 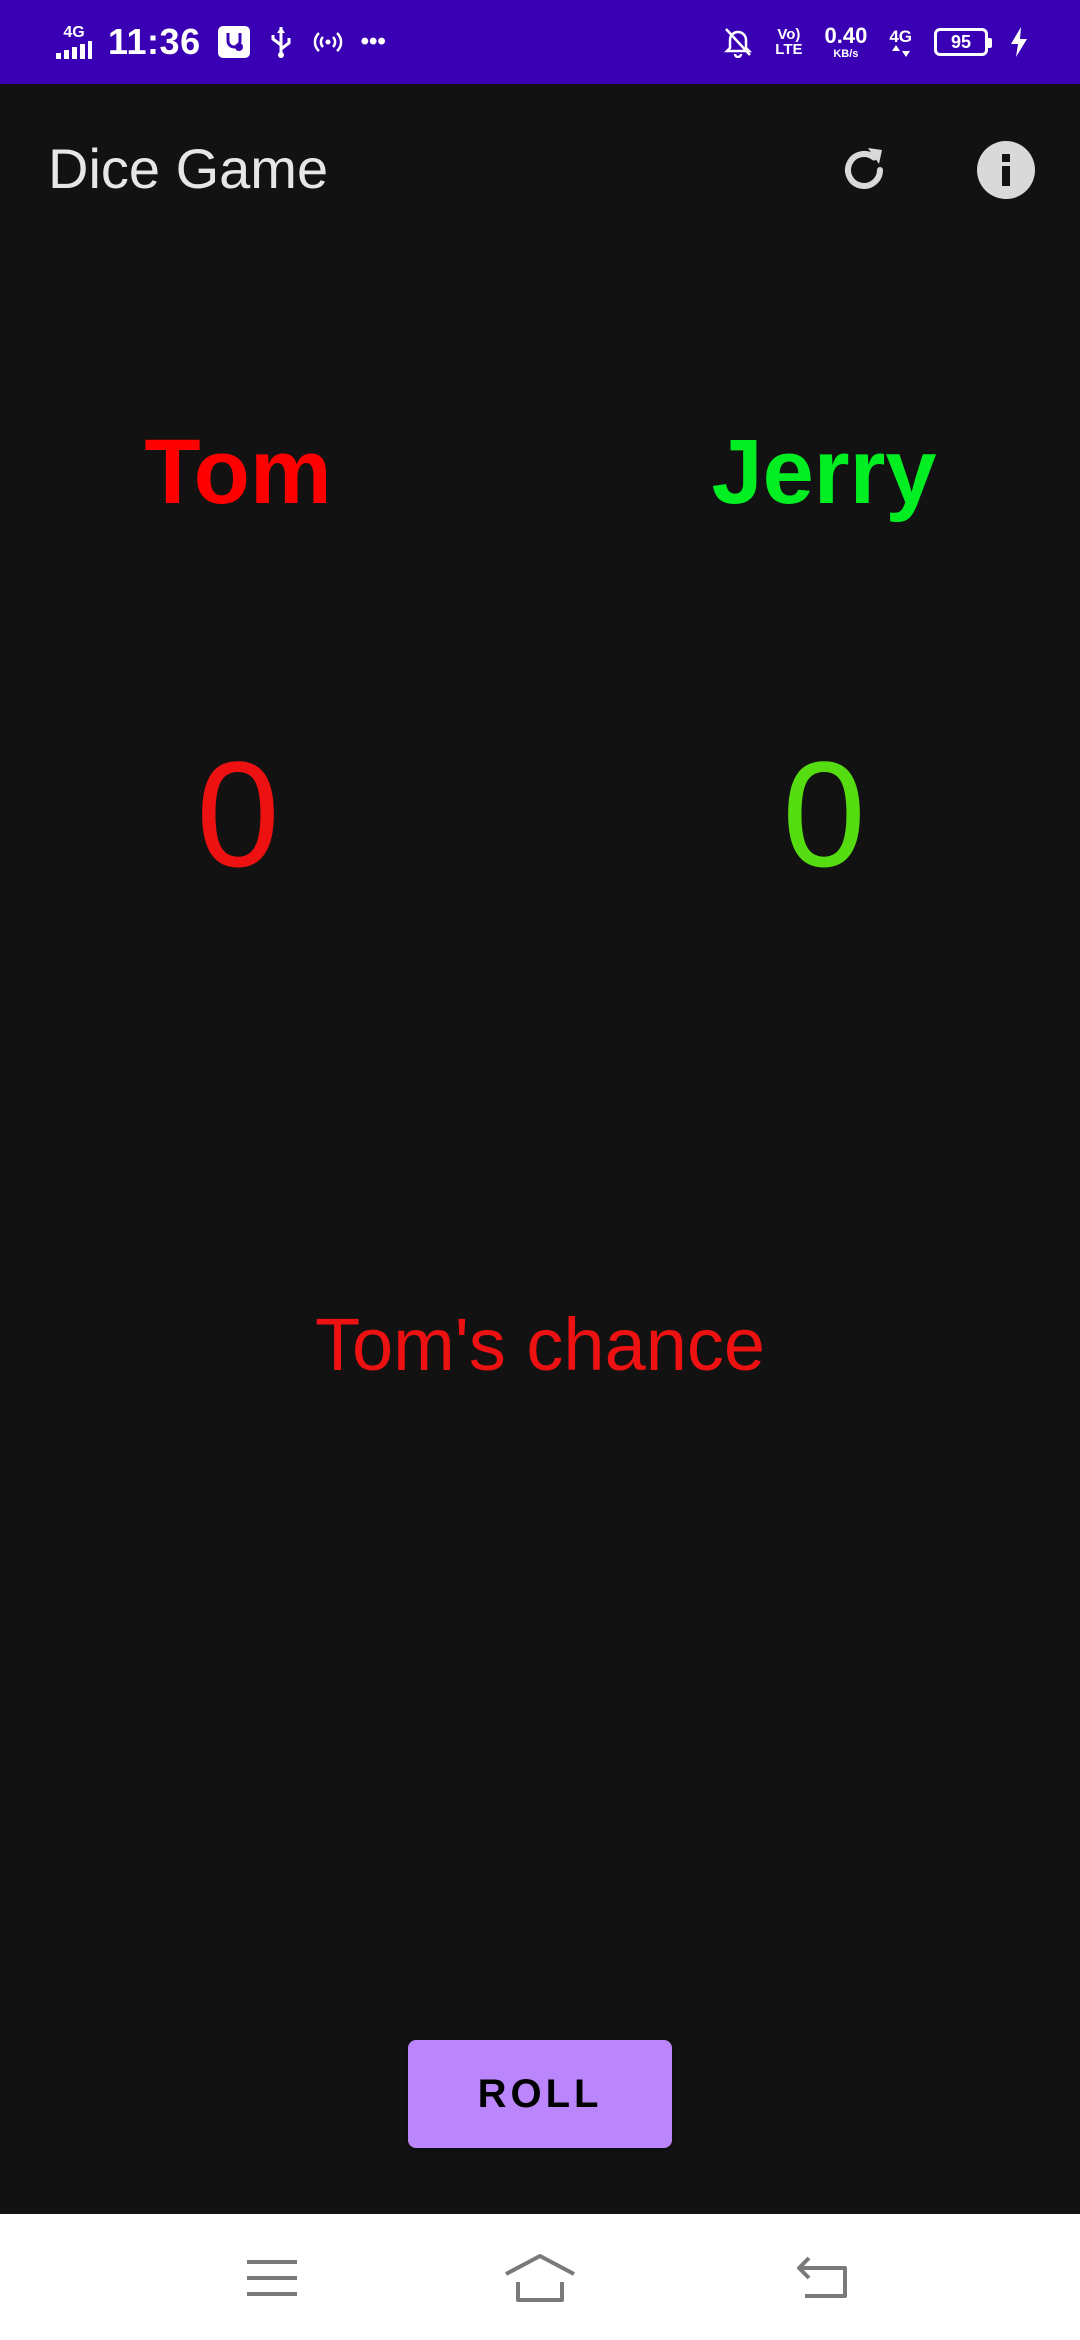 I want to click on mute-notification-icon, so click(x=738, y=42).